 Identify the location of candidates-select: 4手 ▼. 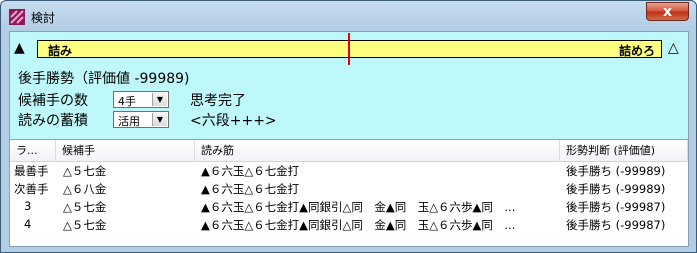
(141, 99).